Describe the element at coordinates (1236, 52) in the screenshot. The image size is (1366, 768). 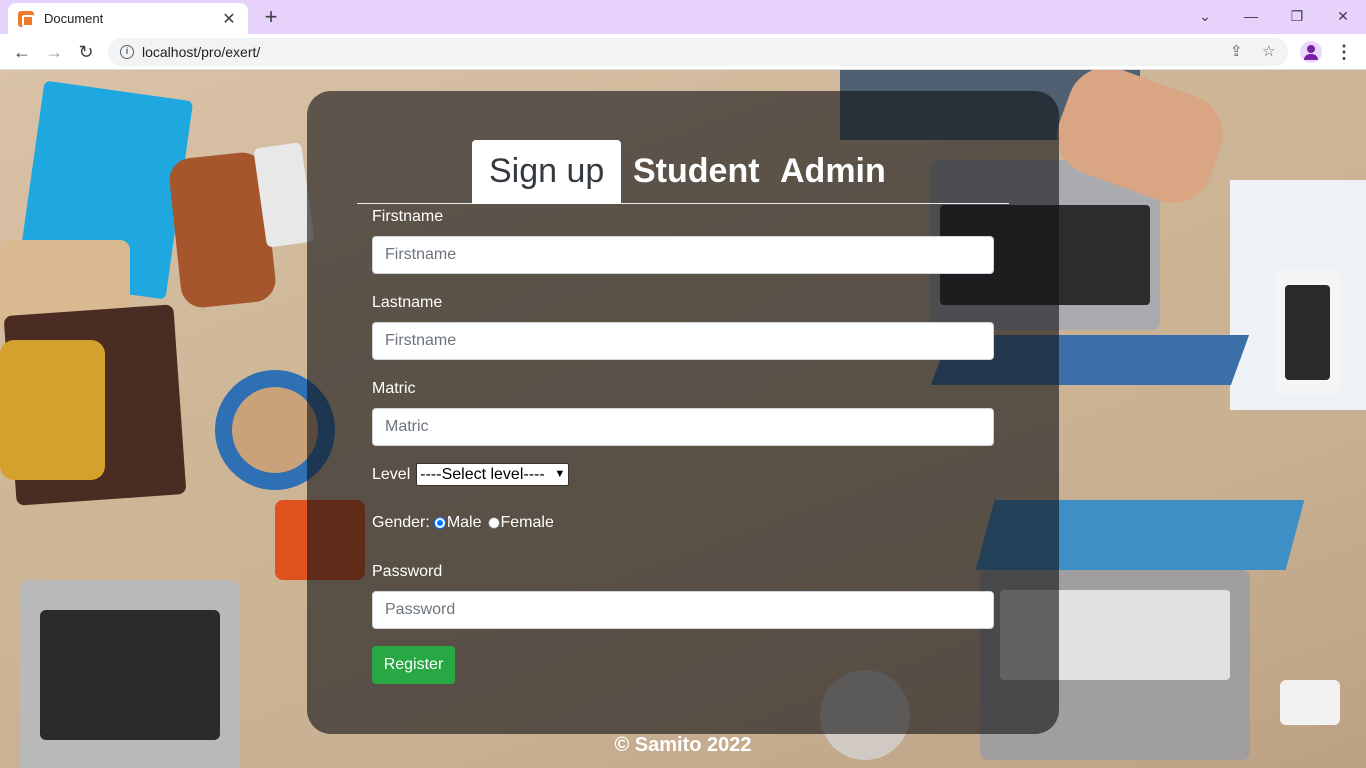
I see `share-icon: ⇪` at that location.